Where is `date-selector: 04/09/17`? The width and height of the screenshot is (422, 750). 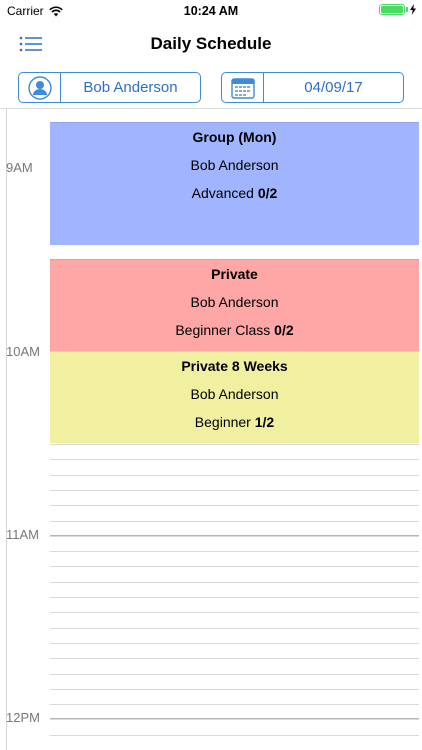
date-selector: 04/09/17 is located at coordinates (312, 87).